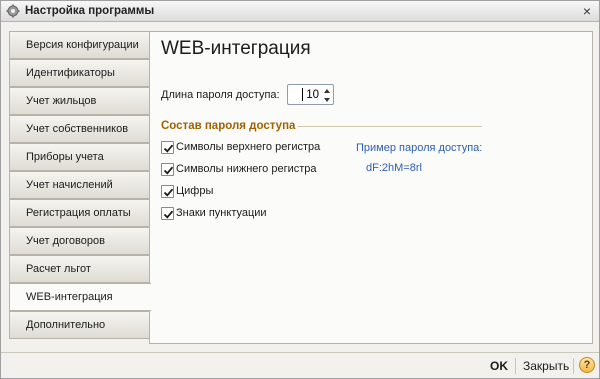 The height and width of the screenshot is (379, 600). I want to click on title-bar: Настройка программы ×, so click(300, 11).